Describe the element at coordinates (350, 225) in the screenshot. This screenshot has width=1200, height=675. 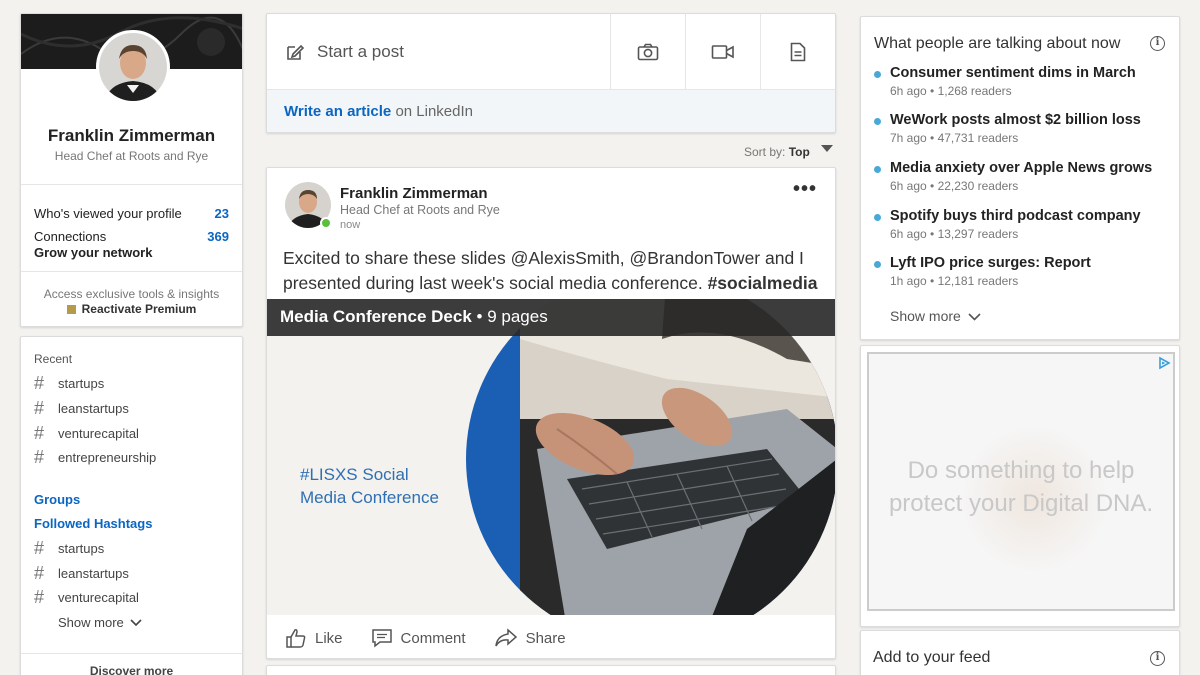
I see `post-timestamp: now` at that location.